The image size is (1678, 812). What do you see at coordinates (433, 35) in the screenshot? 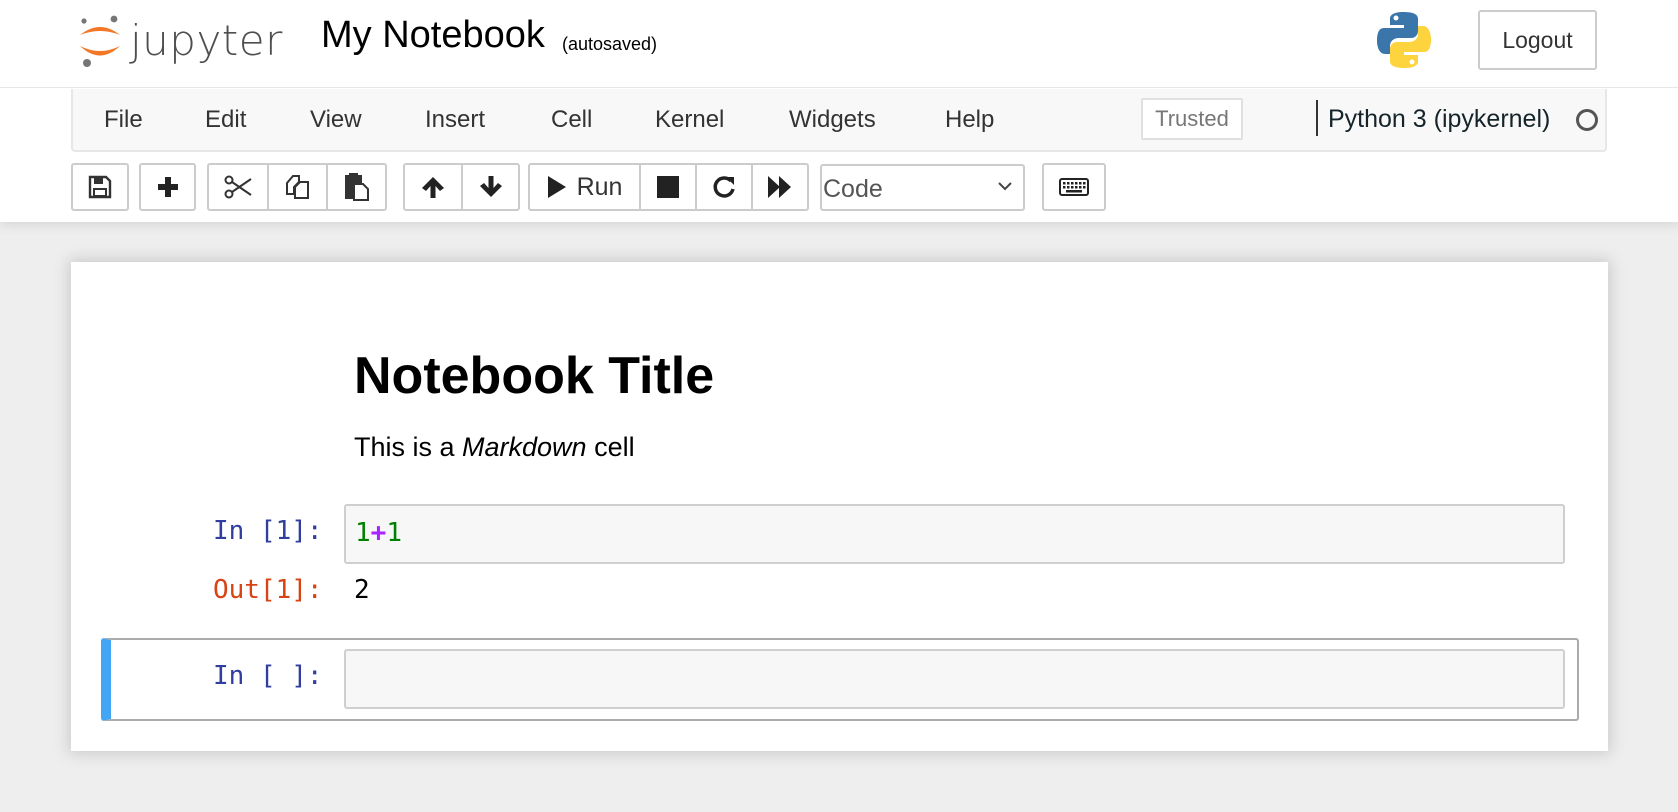
I see `notebook-name: My Notebook` at bounding box center [433, 35].